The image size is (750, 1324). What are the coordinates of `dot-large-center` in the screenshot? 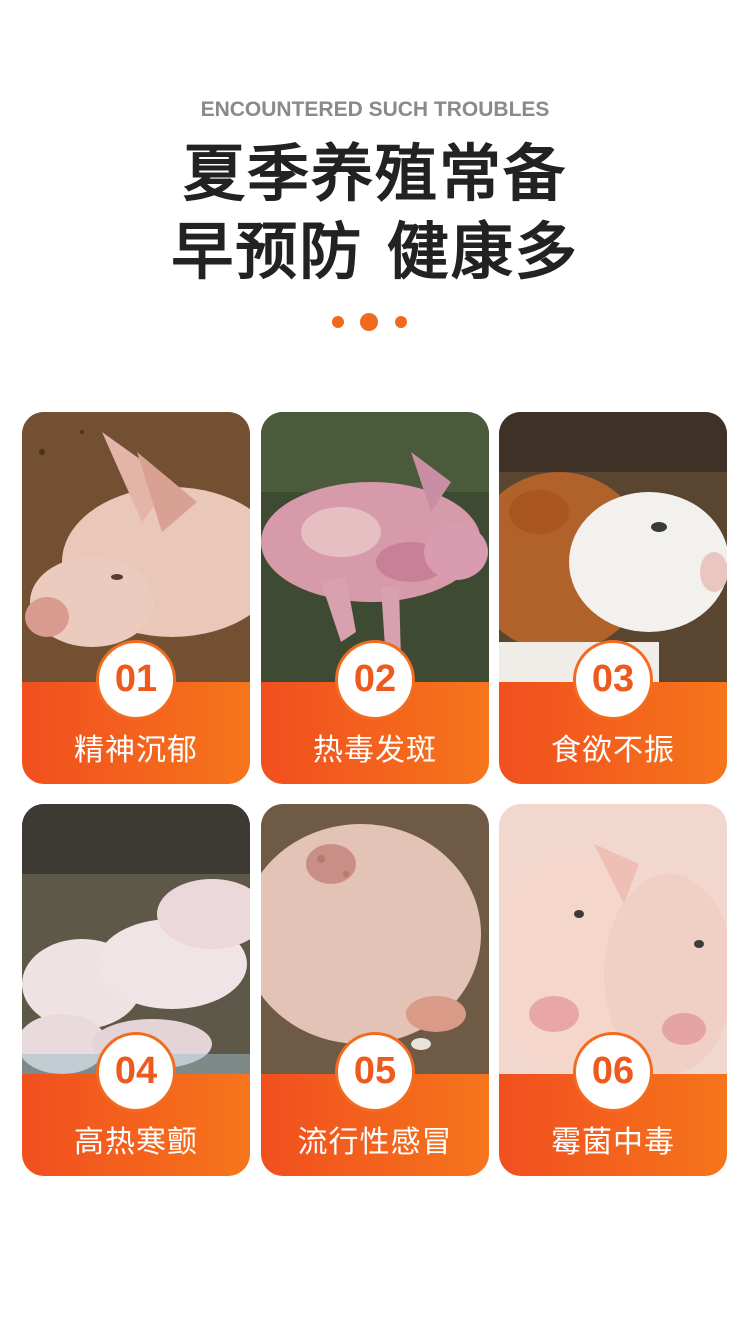 It's located at (369, 322).